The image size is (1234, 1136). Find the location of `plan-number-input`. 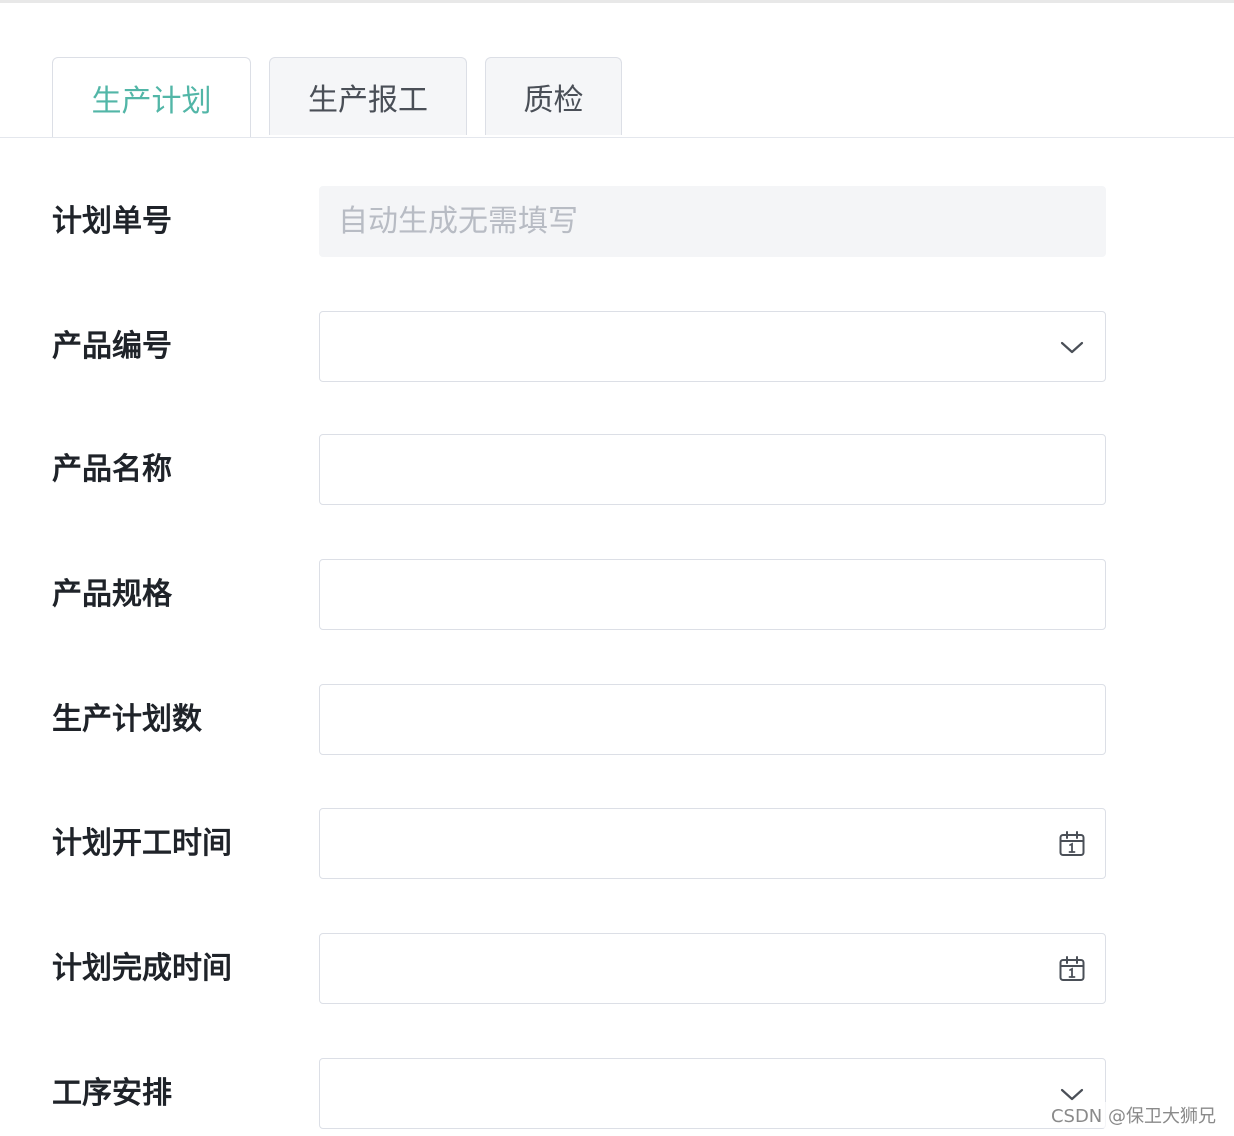

plan-number-input is located at coordinates (712, 221).